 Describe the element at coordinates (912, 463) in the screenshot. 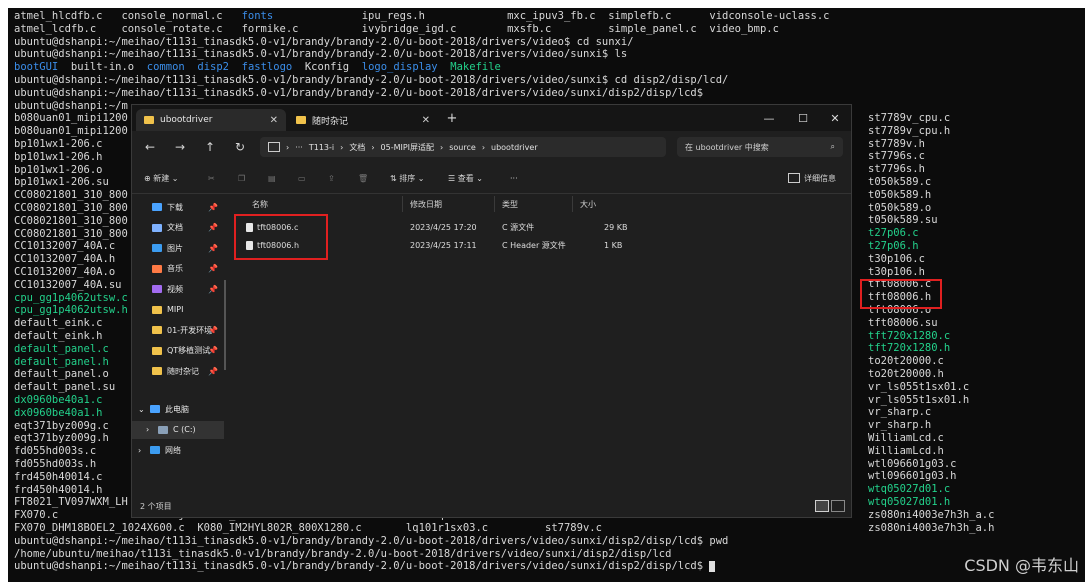

I see `terminal-file-entry: wtl096601g03.c` at that location.